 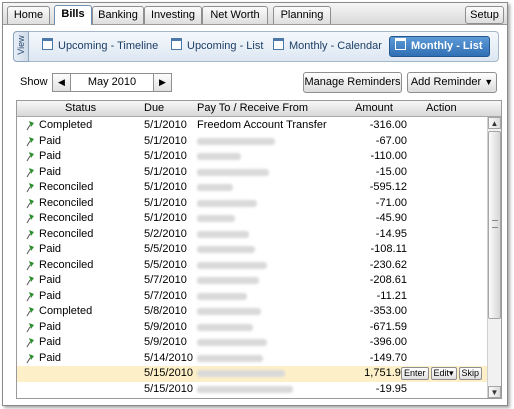 I want to click on add-reminder-label: Add Reminder, so click(x=446, y=82).